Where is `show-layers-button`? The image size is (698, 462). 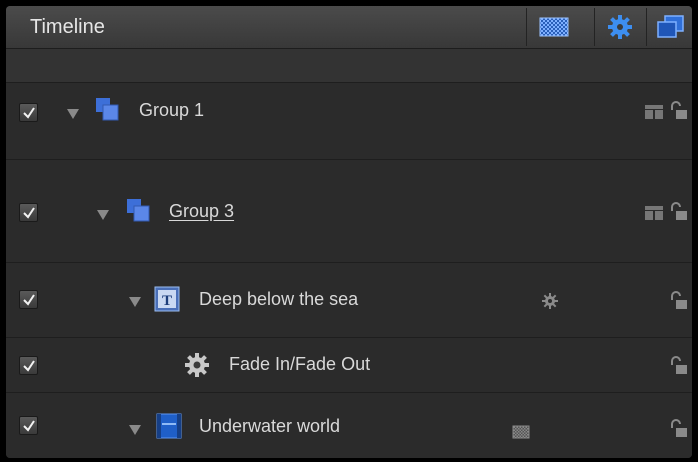
show-layers-button is located at coordinates (670, 27).